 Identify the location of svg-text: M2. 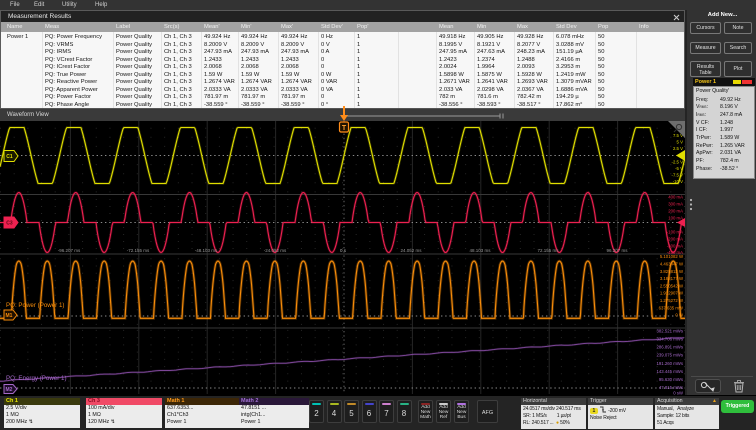
(9, 390).